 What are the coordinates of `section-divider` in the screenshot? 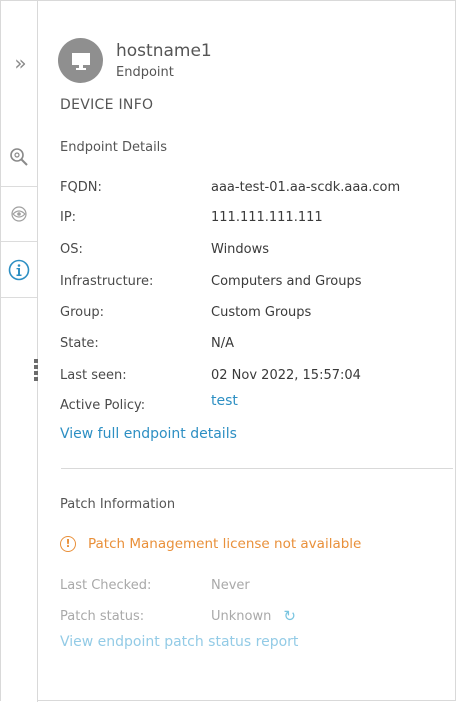 It's located at (257, 468).